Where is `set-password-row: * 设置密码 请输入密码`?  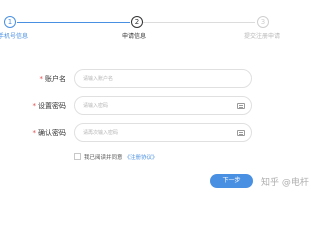
set-password-row: * 设置密码 请输入密码 is located at coordinates (159, 106).